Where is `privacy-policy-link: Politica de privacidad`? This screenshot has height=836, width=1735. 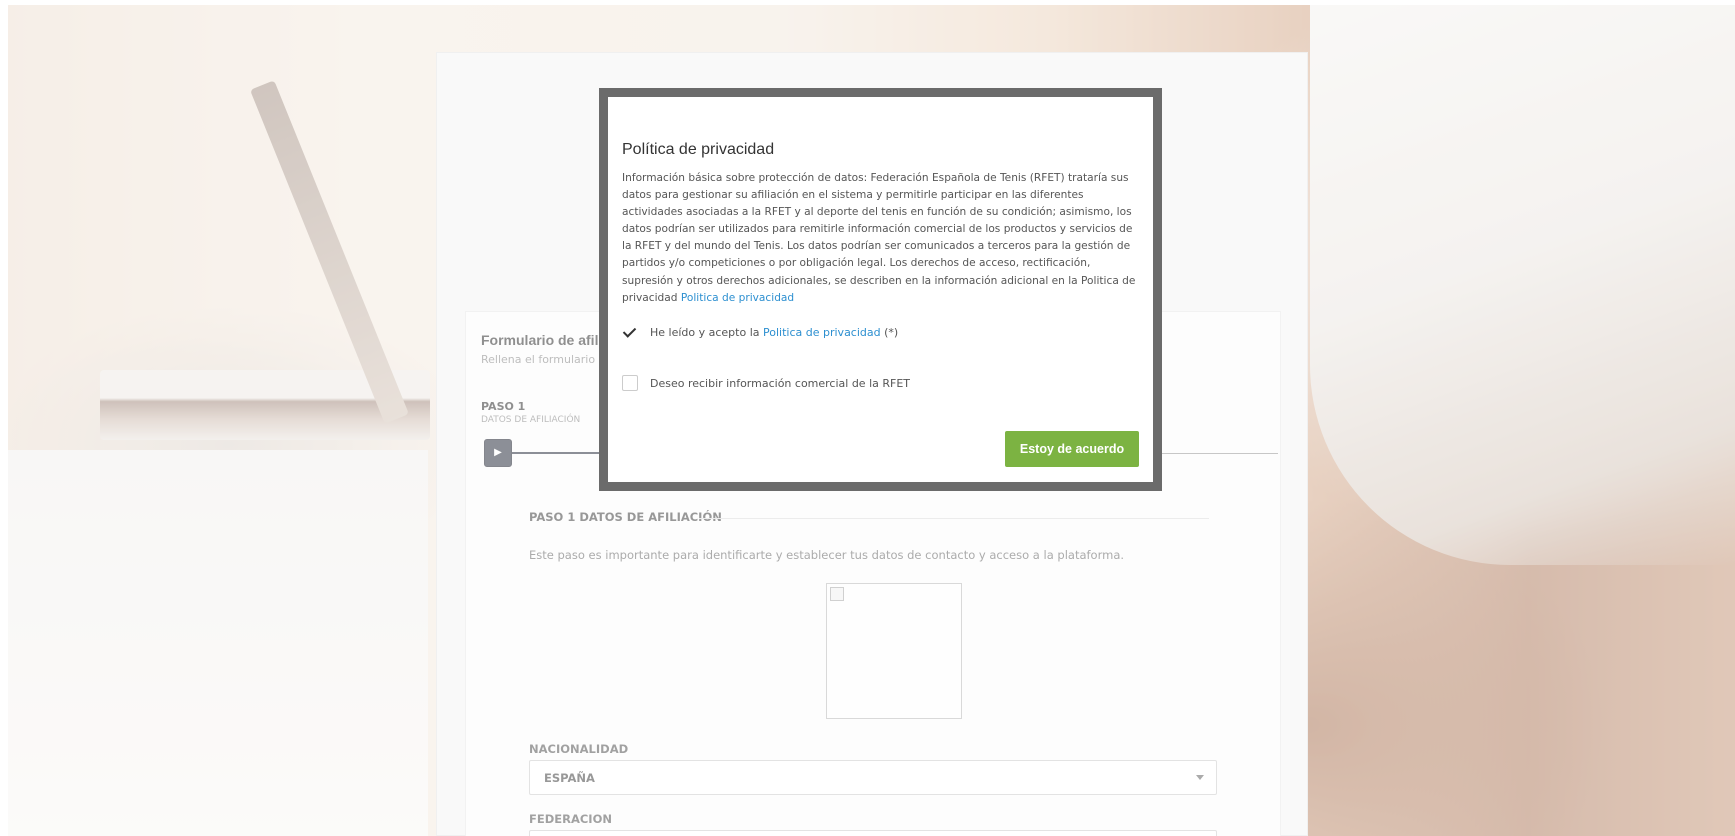
privacy-policy-link: Politica de privacidad is located at coordinates (737, 298).